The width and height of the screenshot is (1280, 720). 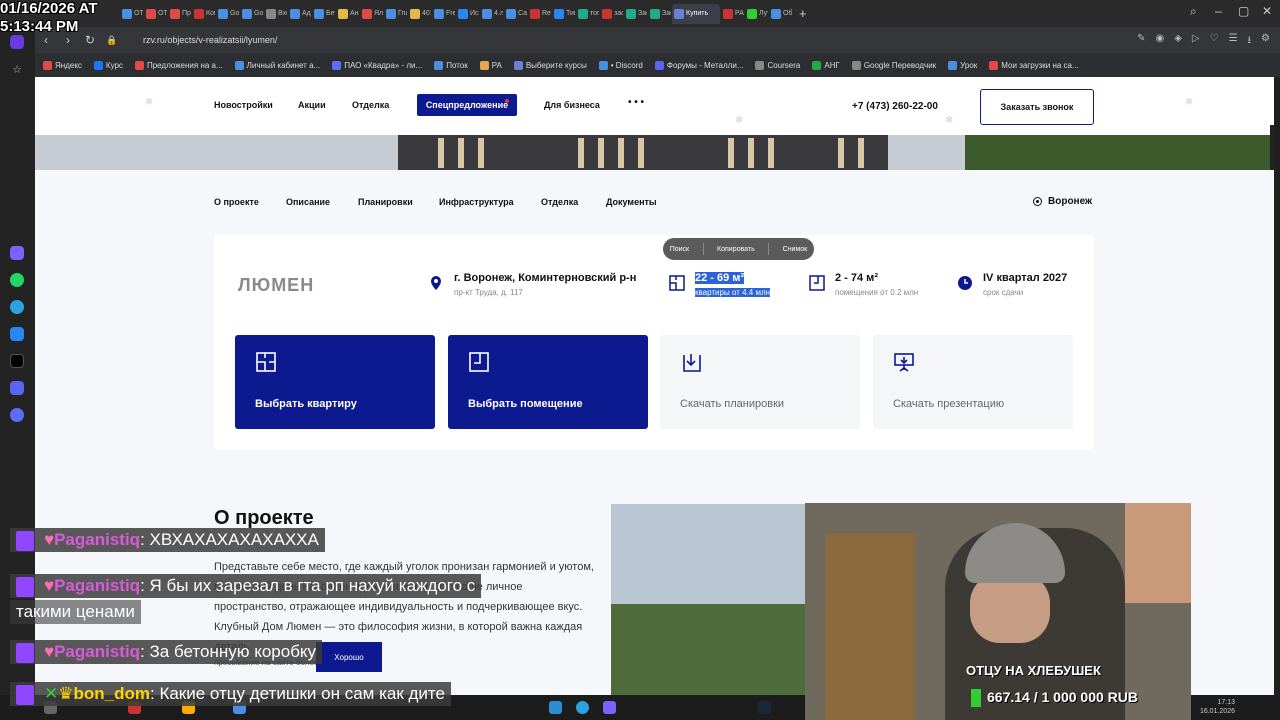 I want to click on browser-tab: Ист, so click(x=467, y=14).